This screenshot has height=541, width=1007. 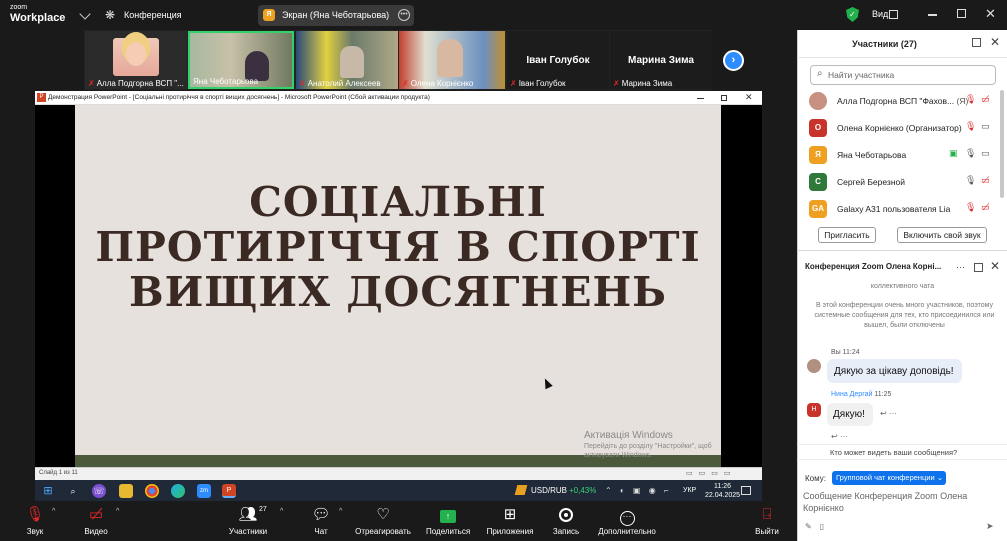 I want to click on meeting-menu: Конференция, so click(x=153, y=15).